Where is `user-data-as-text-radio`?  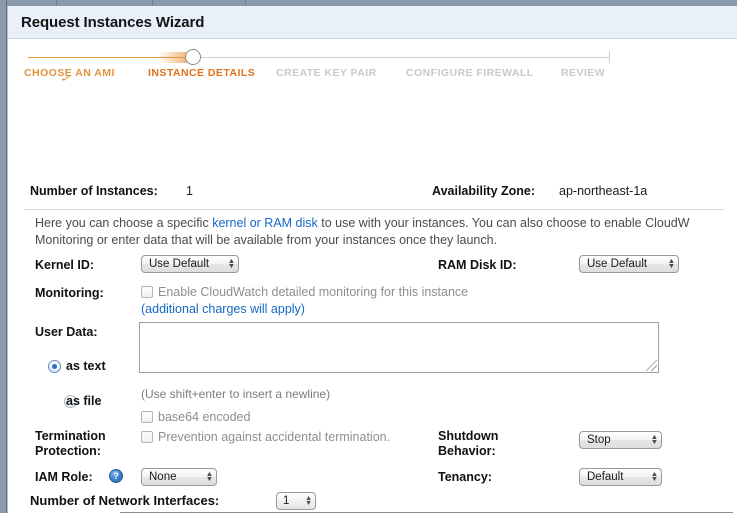
user-data-as-text-radio is located at coordinates (54, 366).